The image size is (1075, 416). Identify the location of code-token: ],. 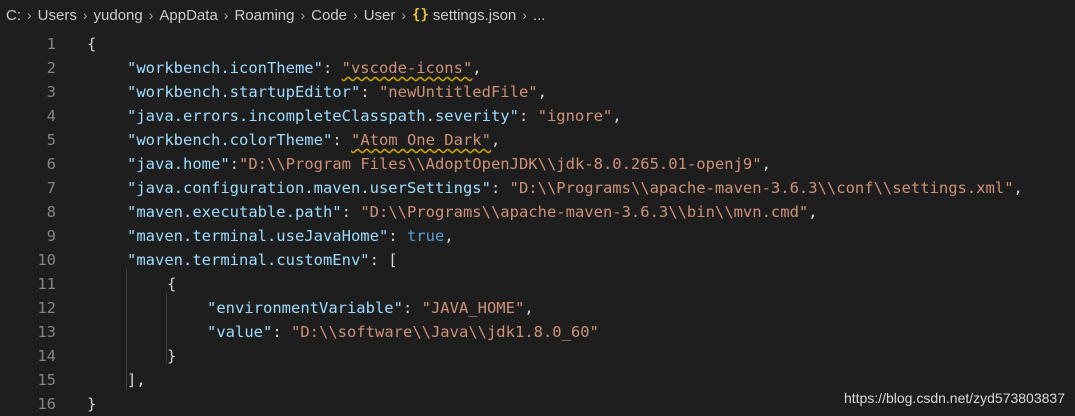
(136, 380).